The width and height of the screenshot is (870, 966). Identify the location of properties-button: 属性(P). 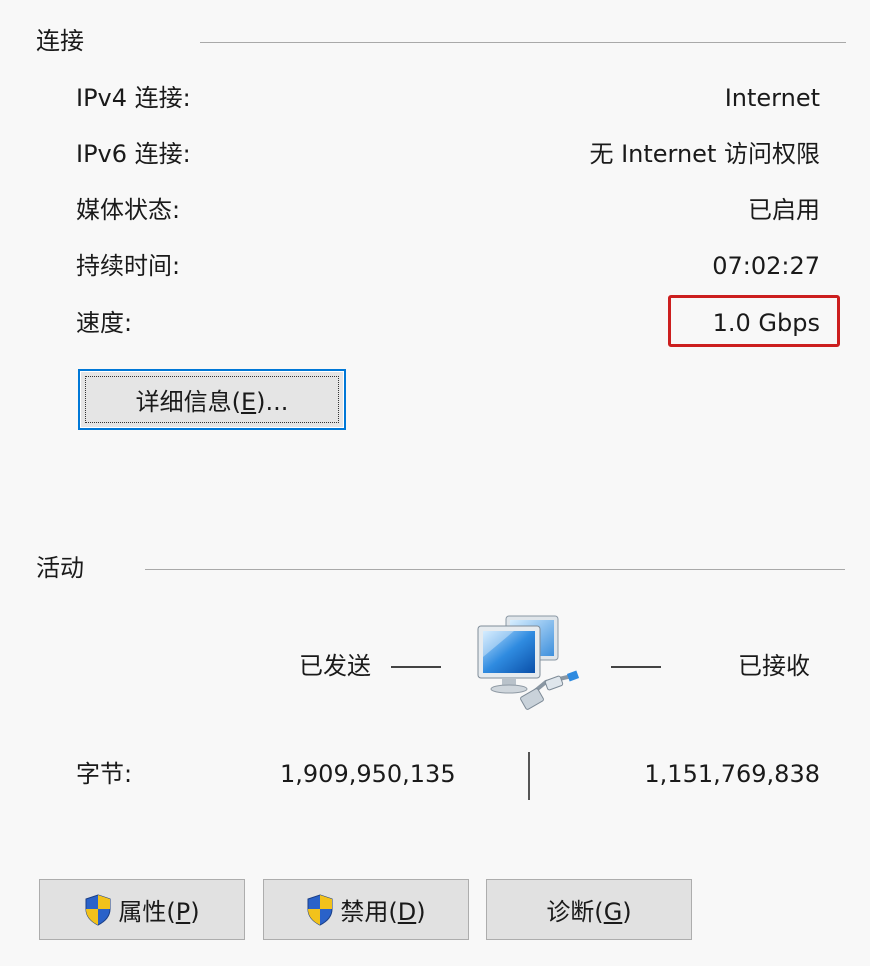
(142, 909).